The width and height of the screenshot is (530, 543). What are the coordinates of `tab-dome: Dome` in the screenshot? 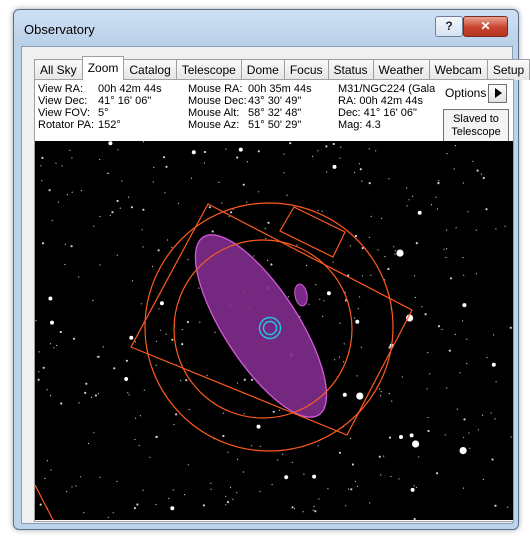 It's located at (262, 69).